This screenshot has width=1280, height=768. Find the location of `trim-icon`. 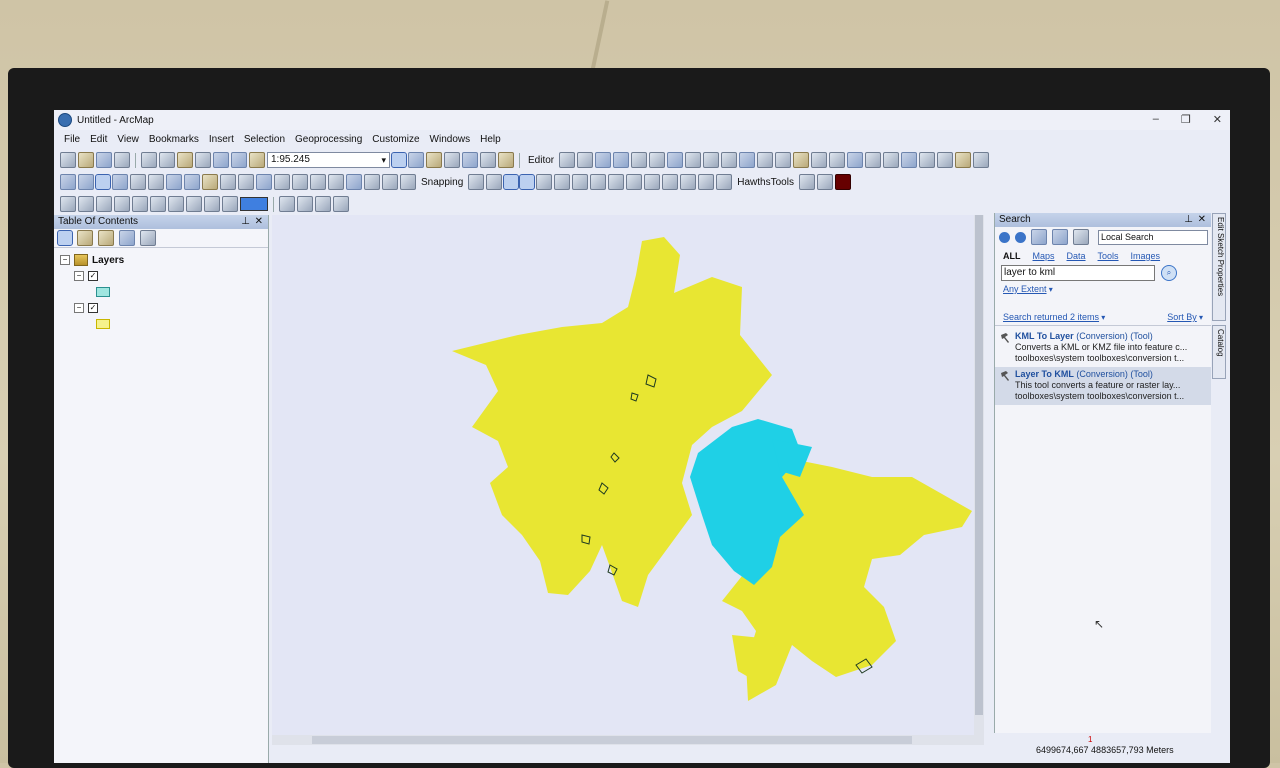

trim-icon is located at coordinates (634, 182).